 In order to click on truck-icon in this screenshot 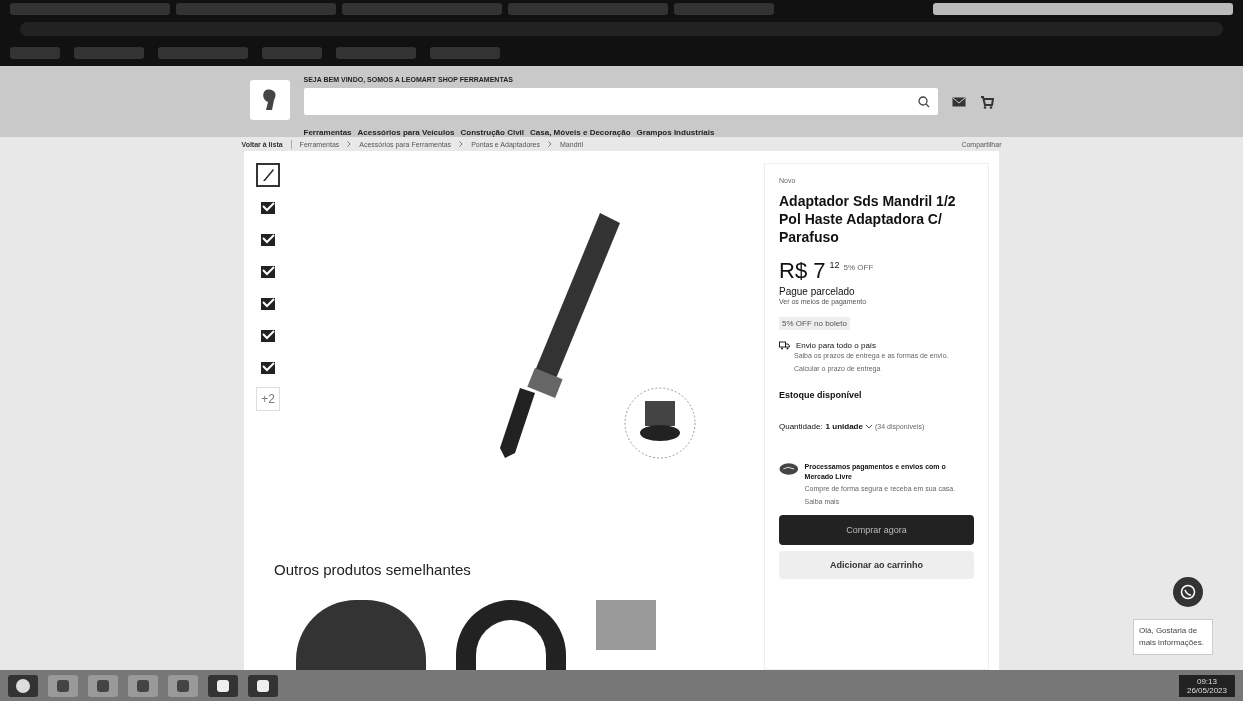, I will do `click(784, 346)`.